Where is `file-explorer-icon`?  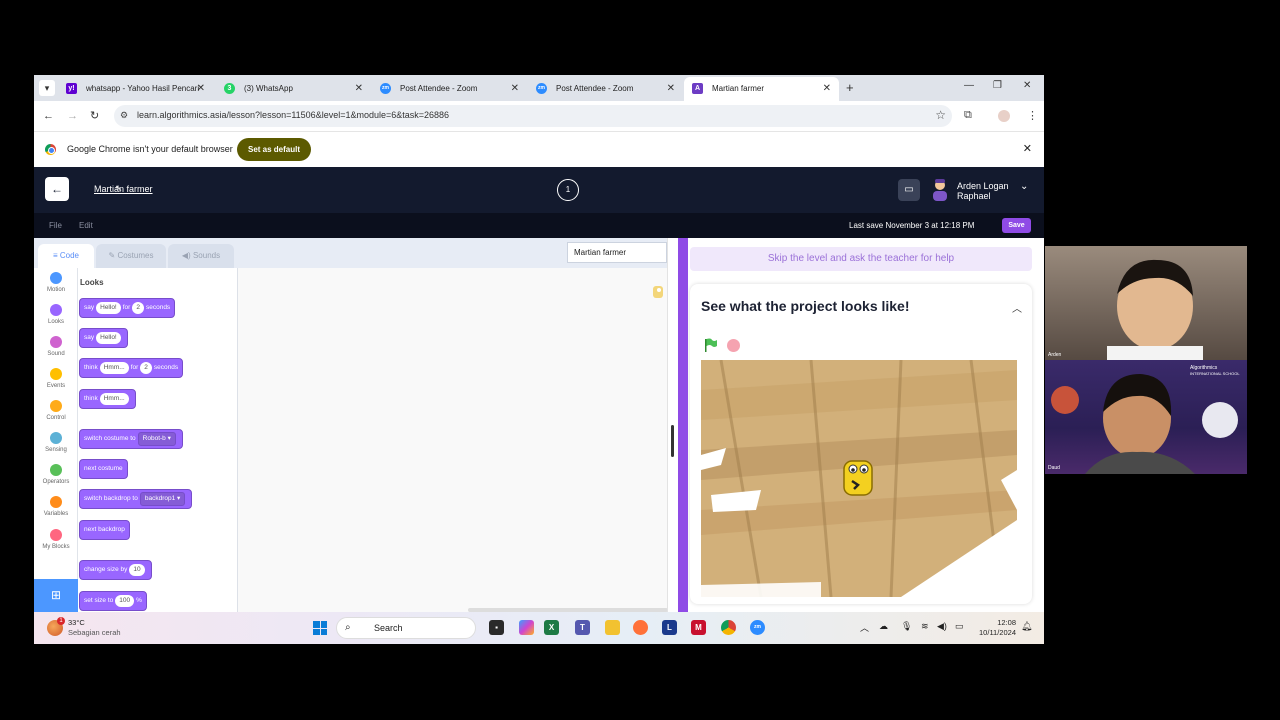
file-explorer-icon is located at coordinates (612, 627).